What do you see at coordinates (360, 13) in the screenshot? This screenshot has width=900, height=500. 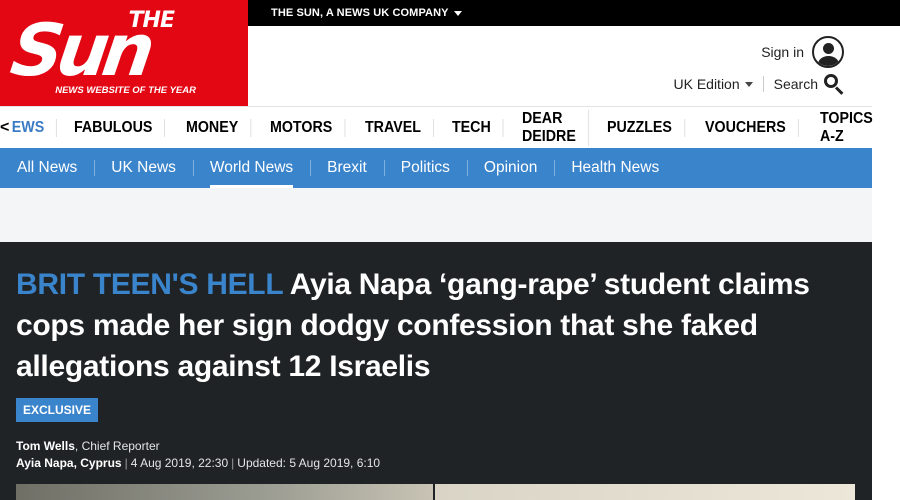 I see `company-label: THE SUN, A NEWS UK COMPANY` at bounding box center [360, 13].